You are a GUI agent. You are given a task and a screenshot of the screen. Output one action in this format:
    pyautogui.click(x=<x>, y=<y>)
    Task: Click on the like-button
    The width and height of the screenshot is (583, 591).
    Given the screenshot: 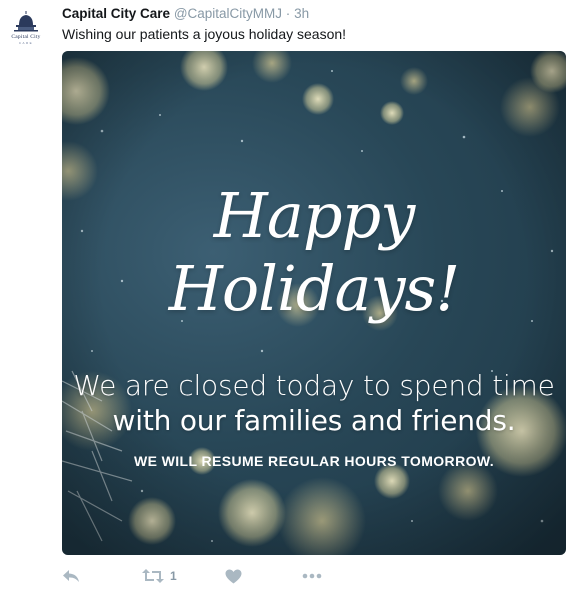 What is the action you would take?
    pyautogui.click(x=233, y=576)
    